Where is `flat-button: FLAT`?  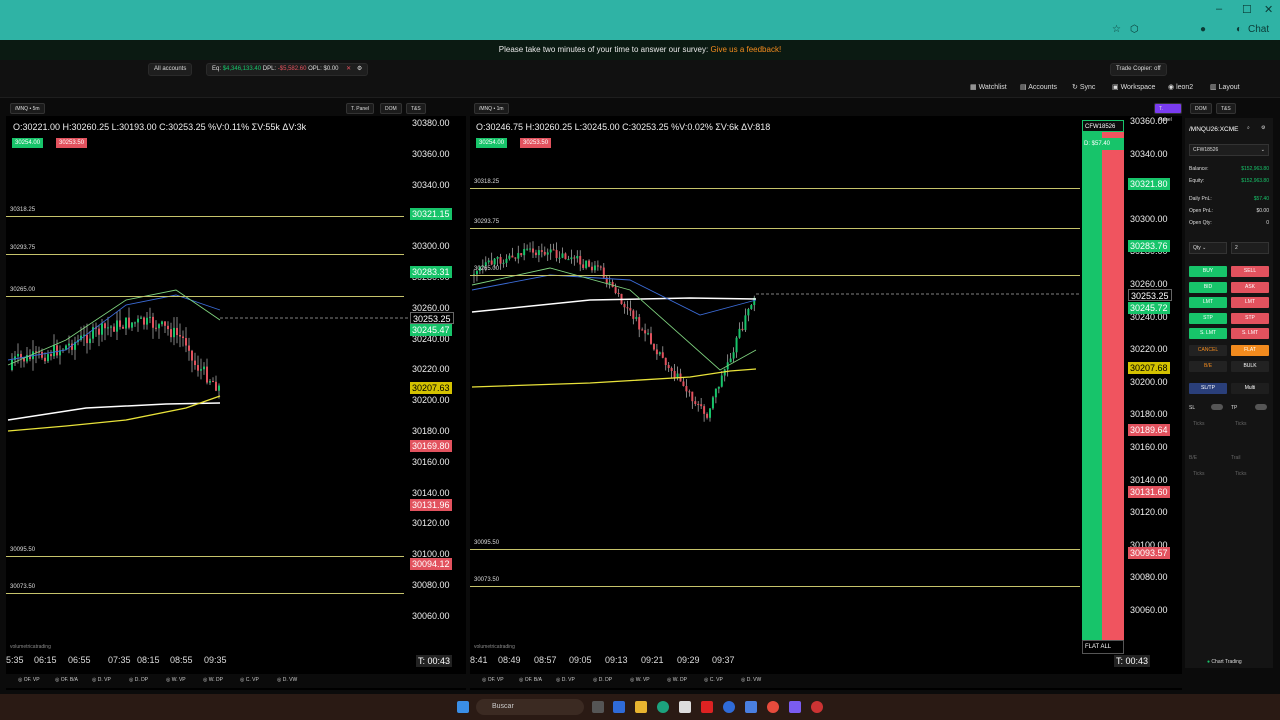 flat-button: FLAT is located at coordinates (1250, 350).